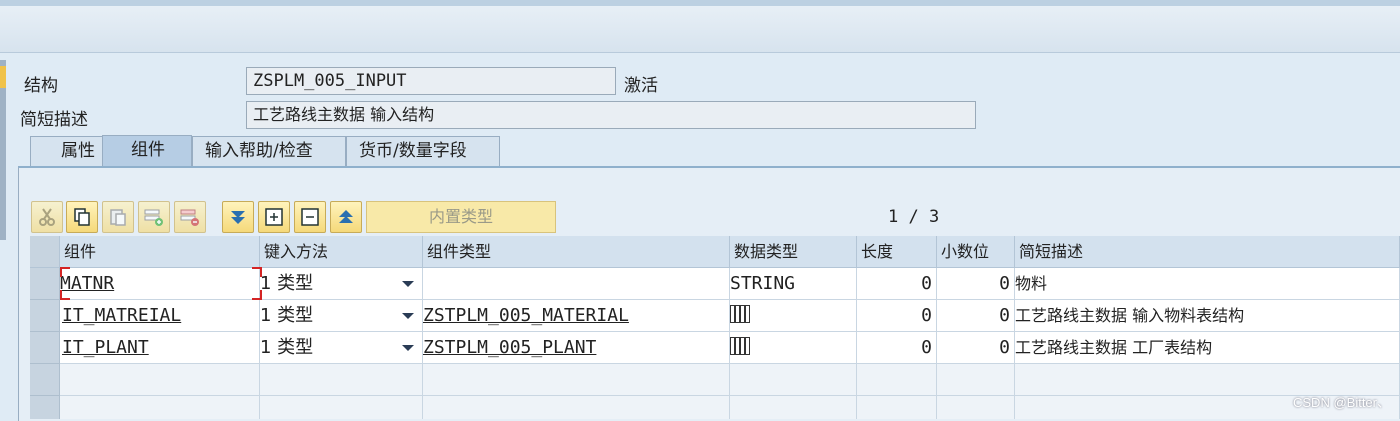 The image size is (1400, 421). What do you see at coordinates (1207, 316) in the screenshot?
I see `table-row-desc: 工艺路线主数据 输入物料表结构` at bounding box center [1207, 316].